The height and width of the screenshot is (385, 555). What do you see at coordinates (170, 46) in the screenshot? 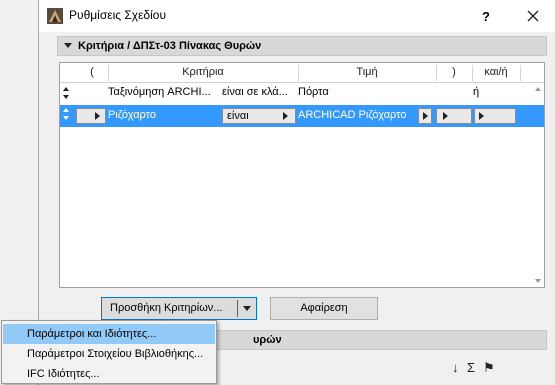
I see `criteria-section-title: Κριτήρια / ΔΠΣτ-03 Πίνακας Θυρών` at bounding box center [170, 46].